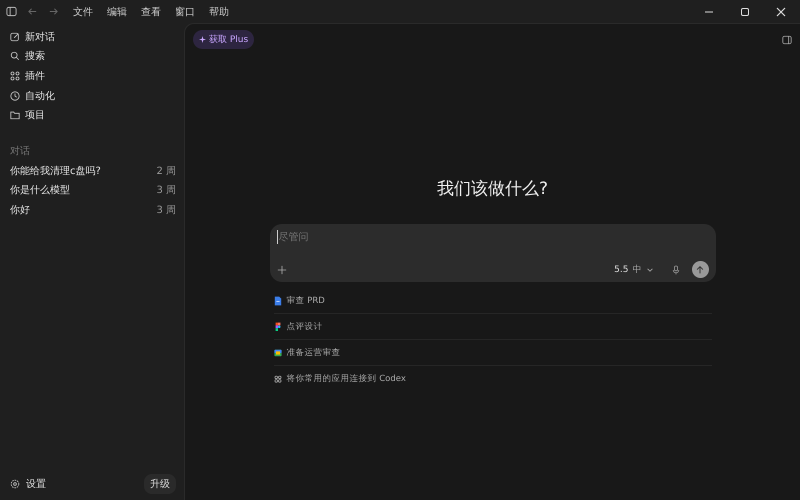 This screenshot has height=500, width=800. Describe the element at coordinates (15, 115) in the screenshot. I see `folder-icon` at that location.